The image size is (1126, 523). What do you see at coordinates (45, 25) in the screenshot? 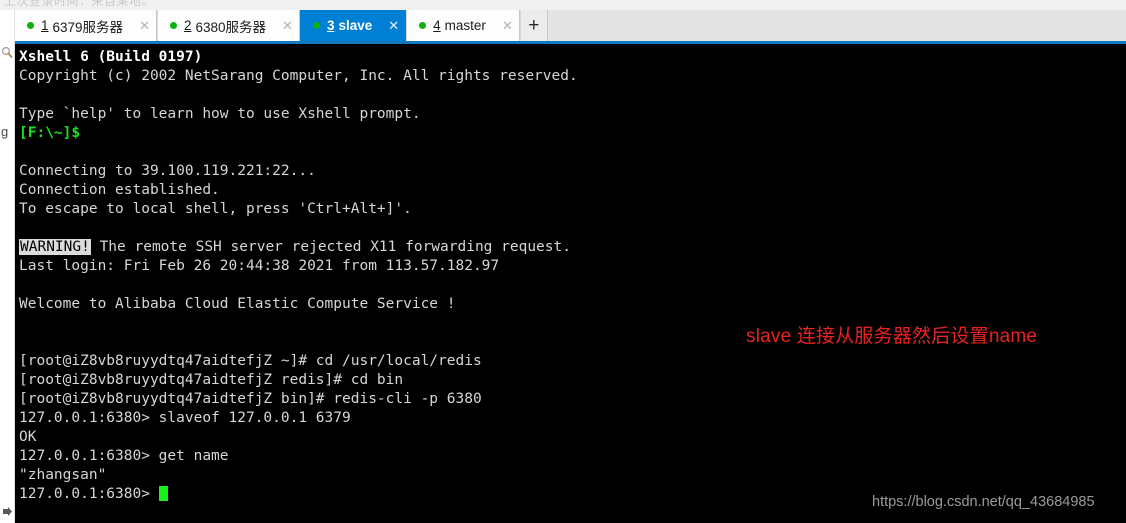
I see `tab-number: 1` at bounding box center [45, 25].